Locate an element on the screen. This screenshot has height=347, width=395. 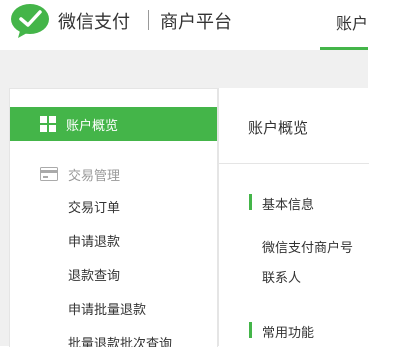
sidebar-item-label: 交易订单 is located at coordinates (94, 208).